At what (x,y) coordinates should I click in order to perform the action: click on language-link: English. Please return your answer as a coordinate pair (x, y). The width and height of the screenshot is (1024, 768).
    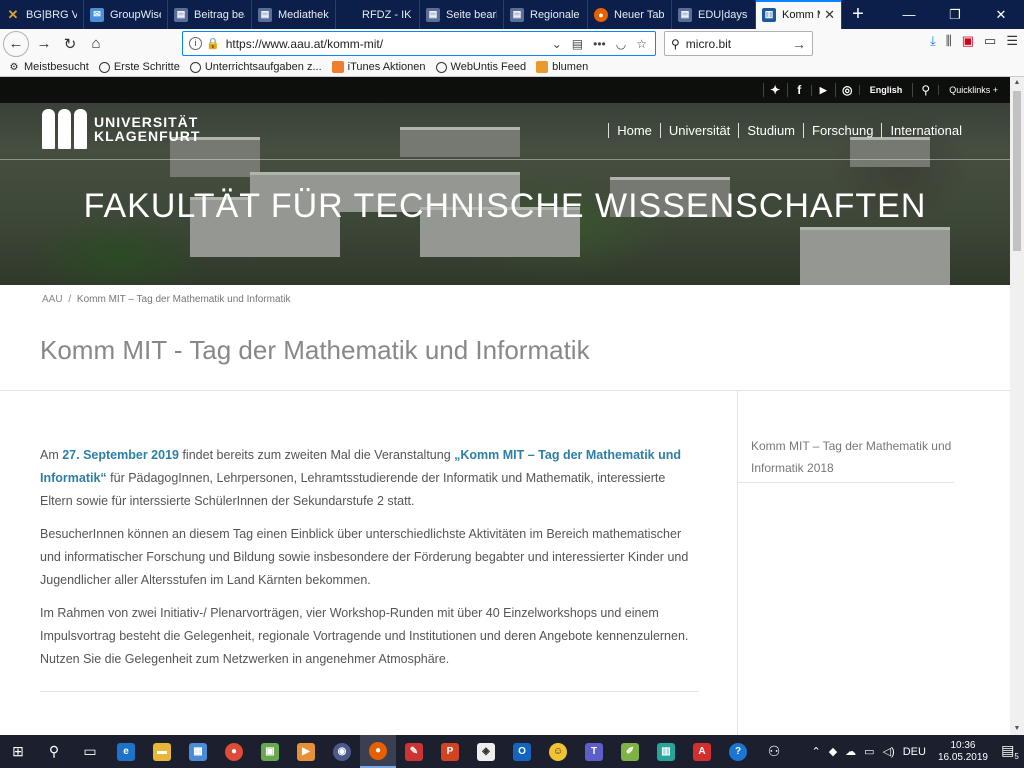
    Looking at the image, I should click on (885, 90).